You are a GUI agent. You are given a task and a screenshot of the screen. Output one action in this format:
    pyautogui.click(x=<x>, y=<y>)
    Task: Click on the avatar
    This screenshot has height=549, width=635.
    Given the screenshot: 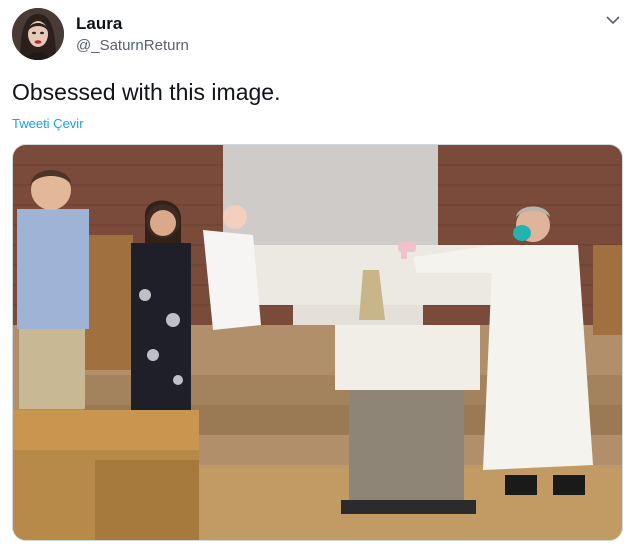 What is the action you would take?
    pyautogui.click(x=38, y=34)
    